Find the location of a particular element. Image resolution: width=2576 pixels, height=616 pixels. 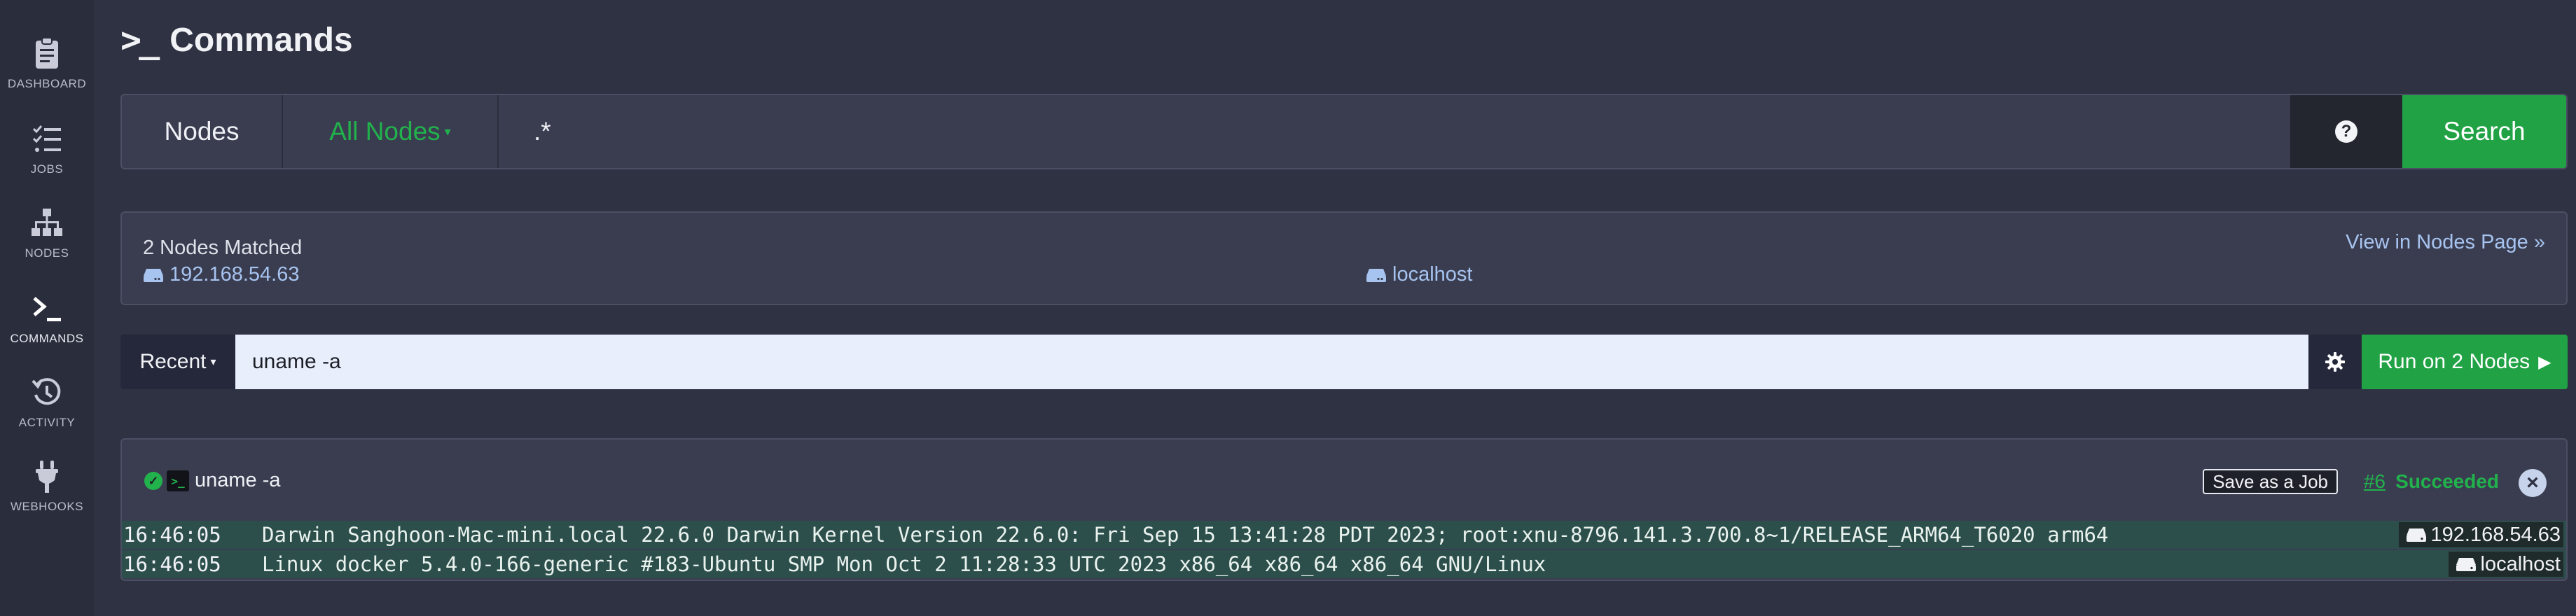

run-button-label: Run on 2 Nodes is located at coordinates (2454, 361).